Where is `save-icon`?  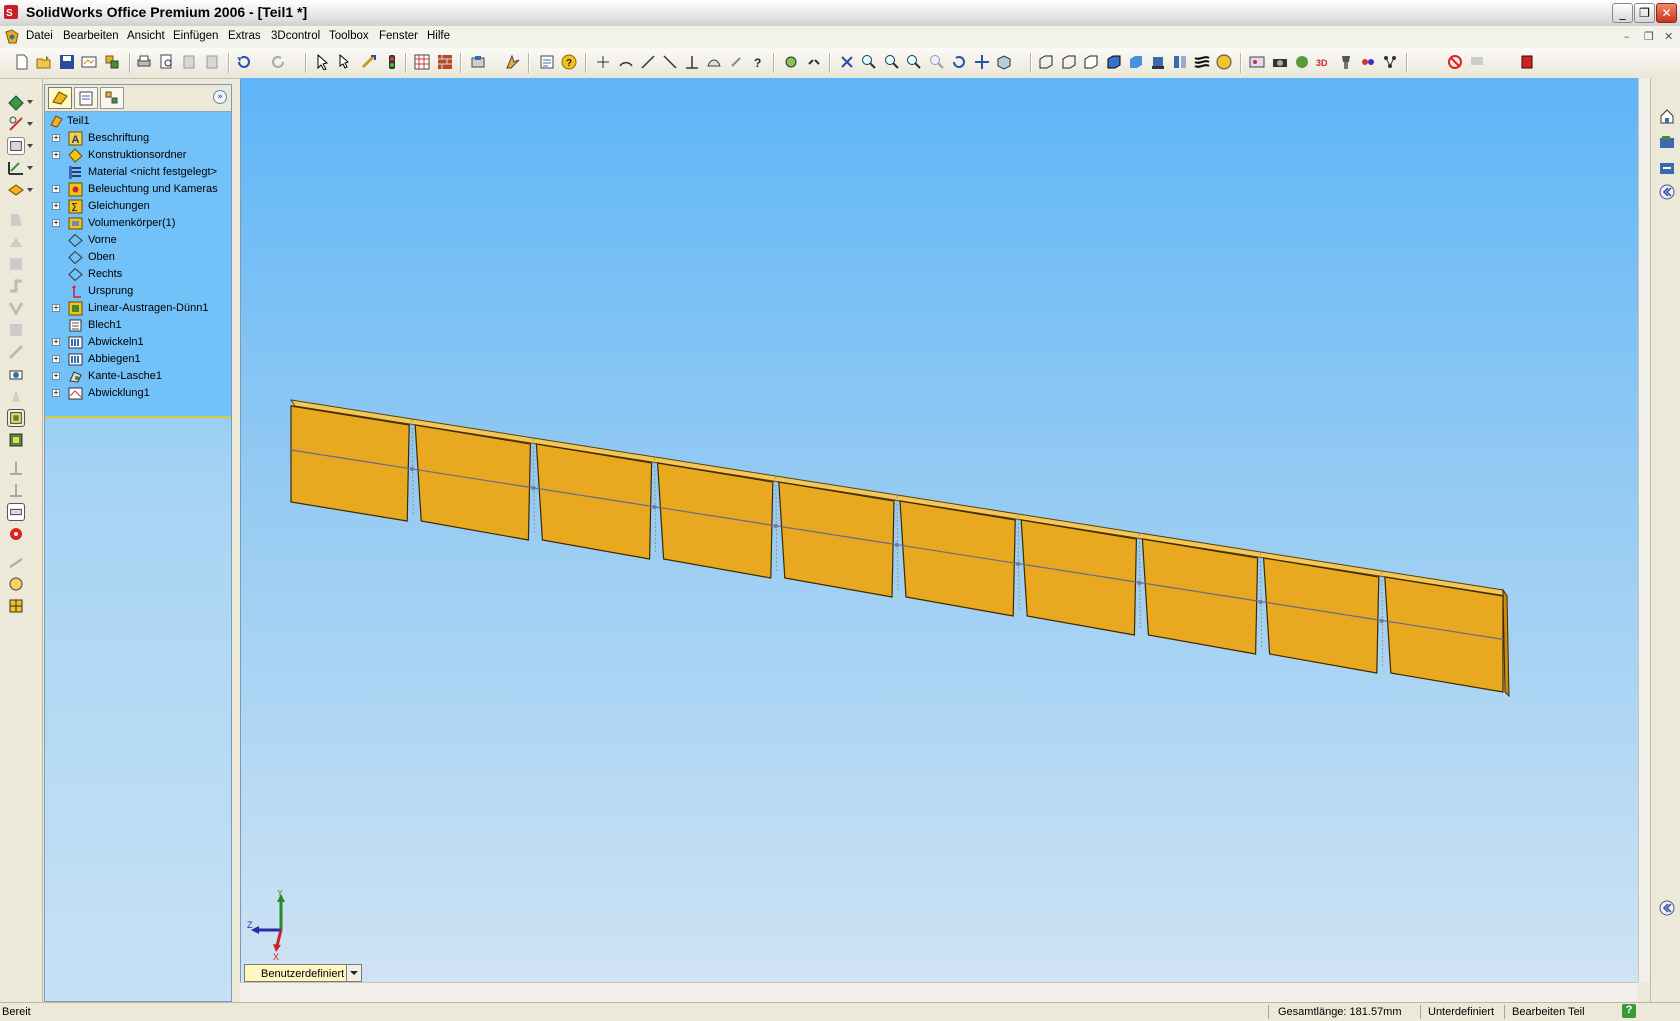 save-icon is located at coordinates (67, 62).